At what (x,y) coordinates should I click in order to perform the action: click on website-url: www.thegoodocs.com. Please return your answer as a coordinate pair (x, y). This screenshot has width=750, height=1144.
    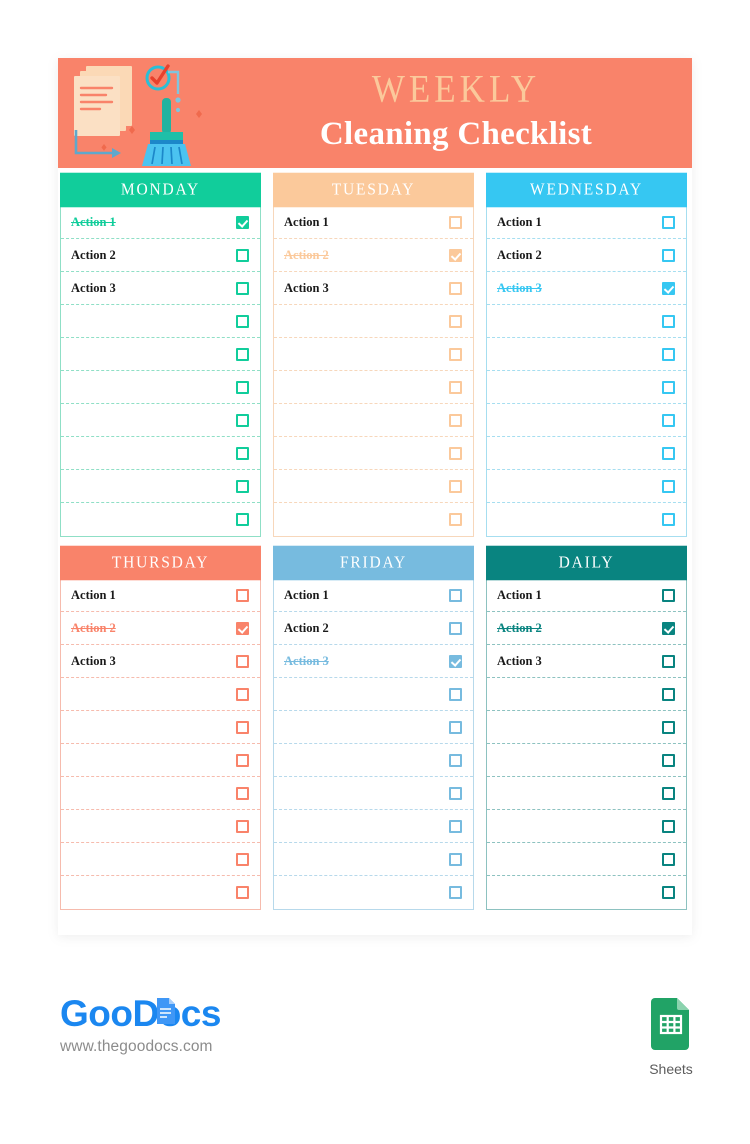
    Looking at the image, I should click on (140, 1047).